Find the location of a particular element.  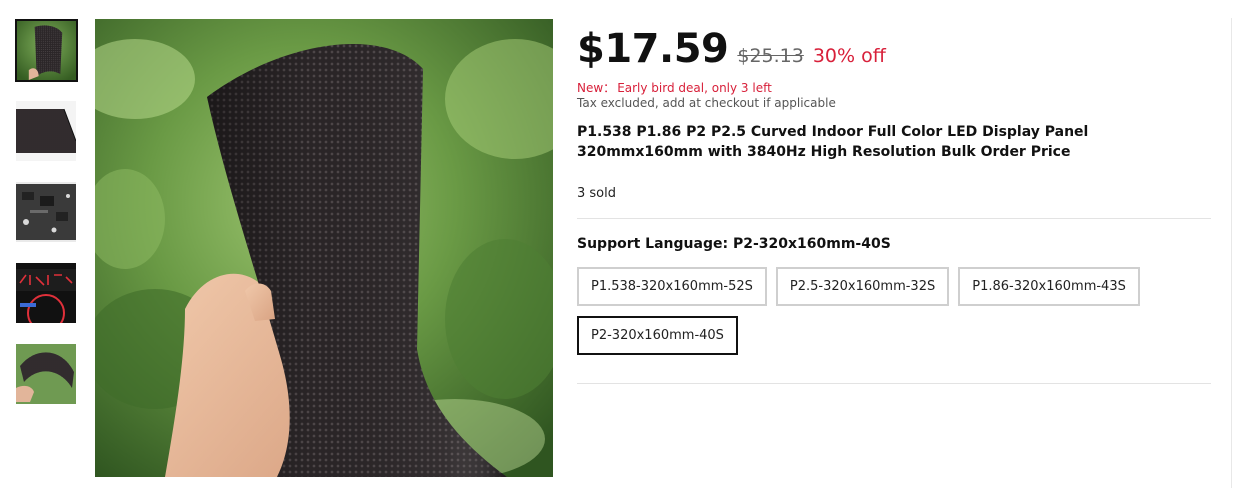

page-edge-divider is located at coordinates (1231, 253).